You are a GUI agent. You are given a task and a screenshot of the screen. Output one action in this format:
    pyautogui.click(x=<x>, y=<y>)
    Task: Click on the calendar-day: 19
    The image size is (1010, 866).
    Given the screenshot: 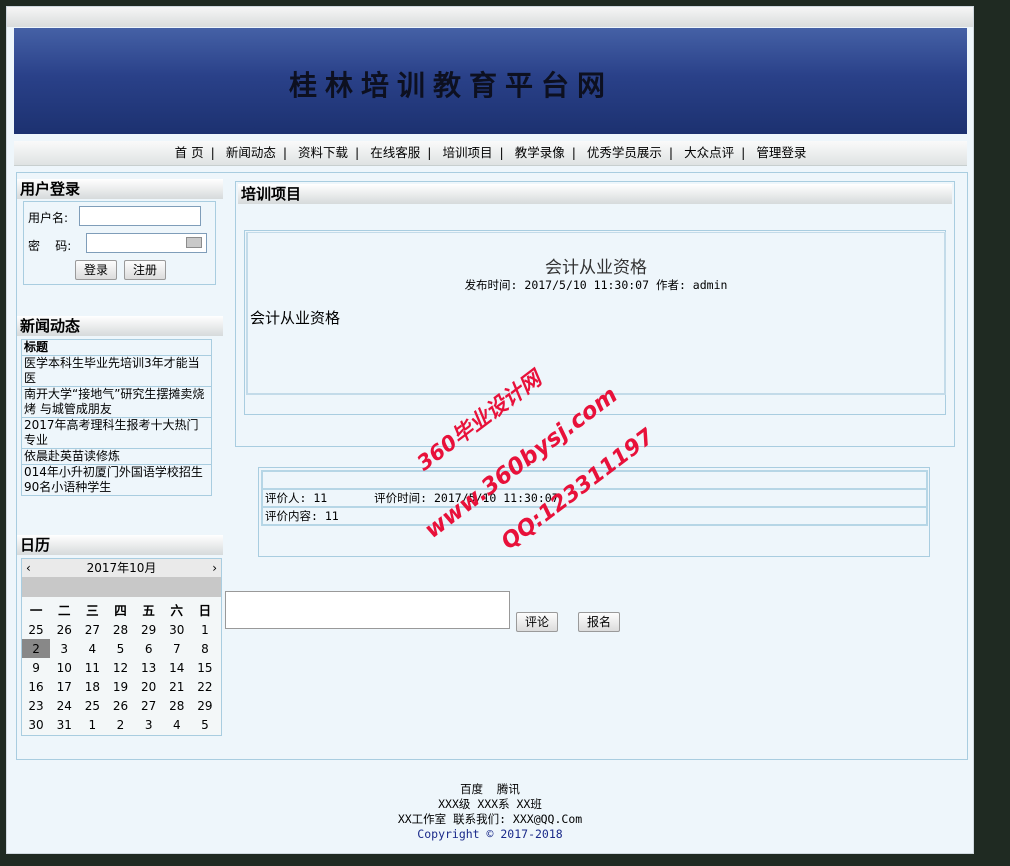 What is the action you would take?
    pyautogui.click(x=120, y=686)
    